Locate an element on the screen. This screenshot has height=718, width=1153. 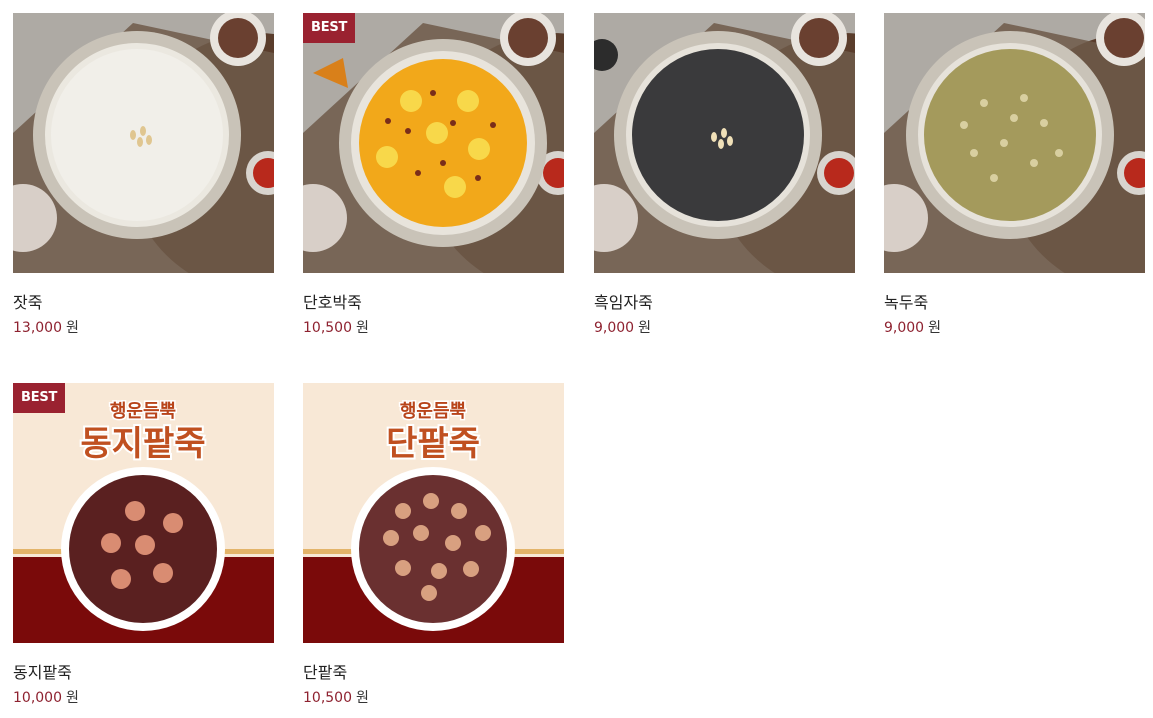
dongji-red-bean-porridge-image: 행운듬뿍 동지팥죽 is located at coordinates (143, 513).